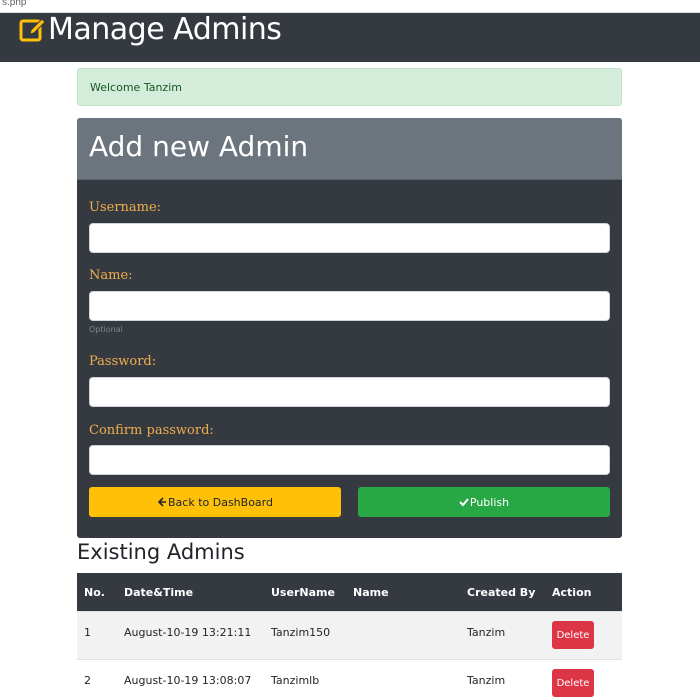 Image resolution: width=700 pixels, height=700 pixels. I want to click on row-username: Tanzim150, so click(301, 632).